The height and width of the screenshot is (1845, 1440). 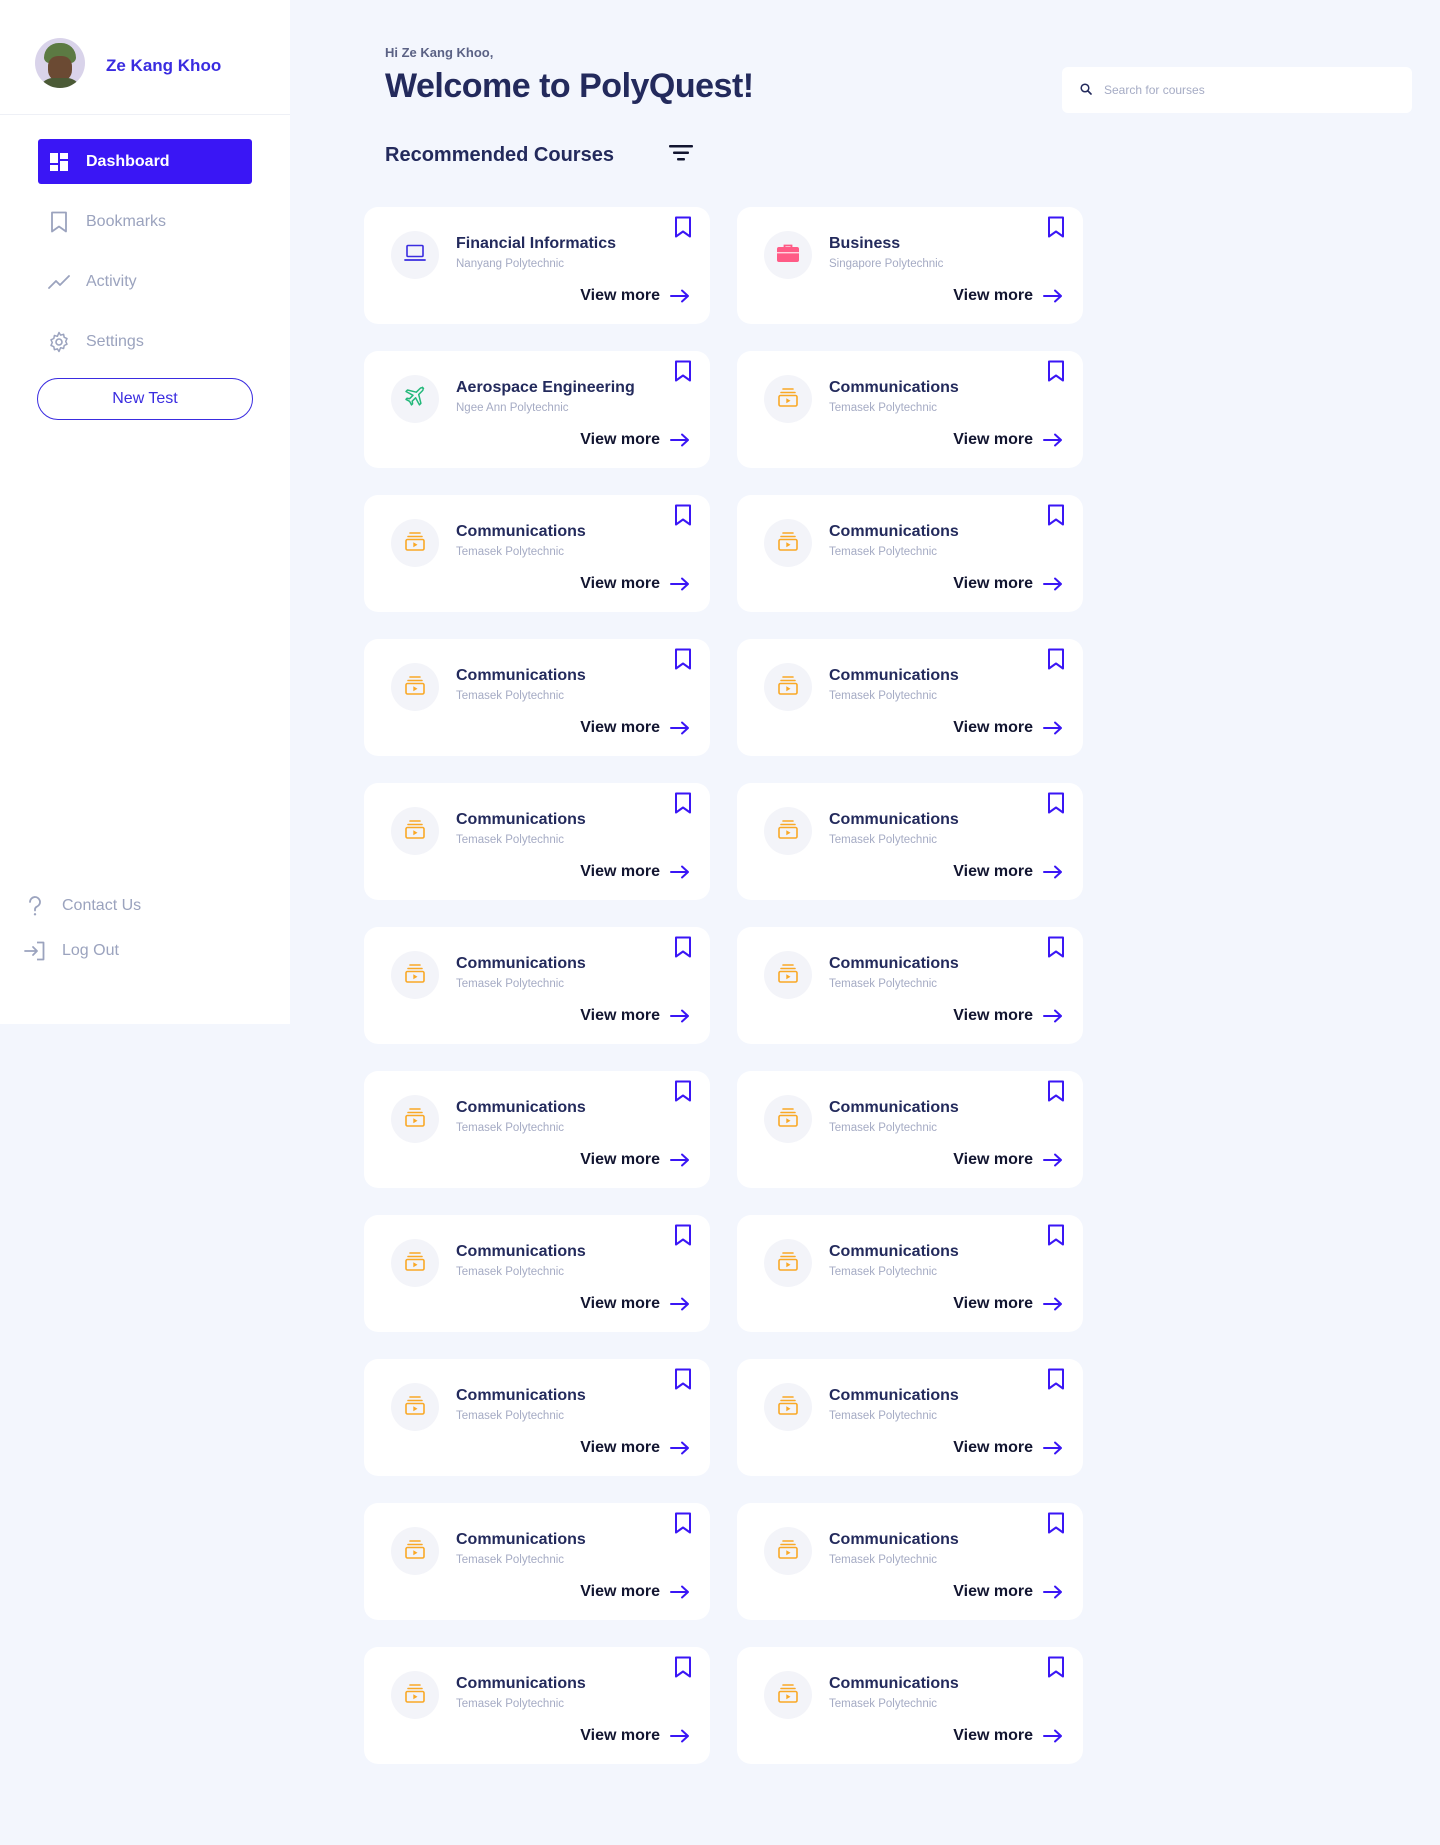 I want to click on nav-item-settings: Settings, so click(x=145, y=341).